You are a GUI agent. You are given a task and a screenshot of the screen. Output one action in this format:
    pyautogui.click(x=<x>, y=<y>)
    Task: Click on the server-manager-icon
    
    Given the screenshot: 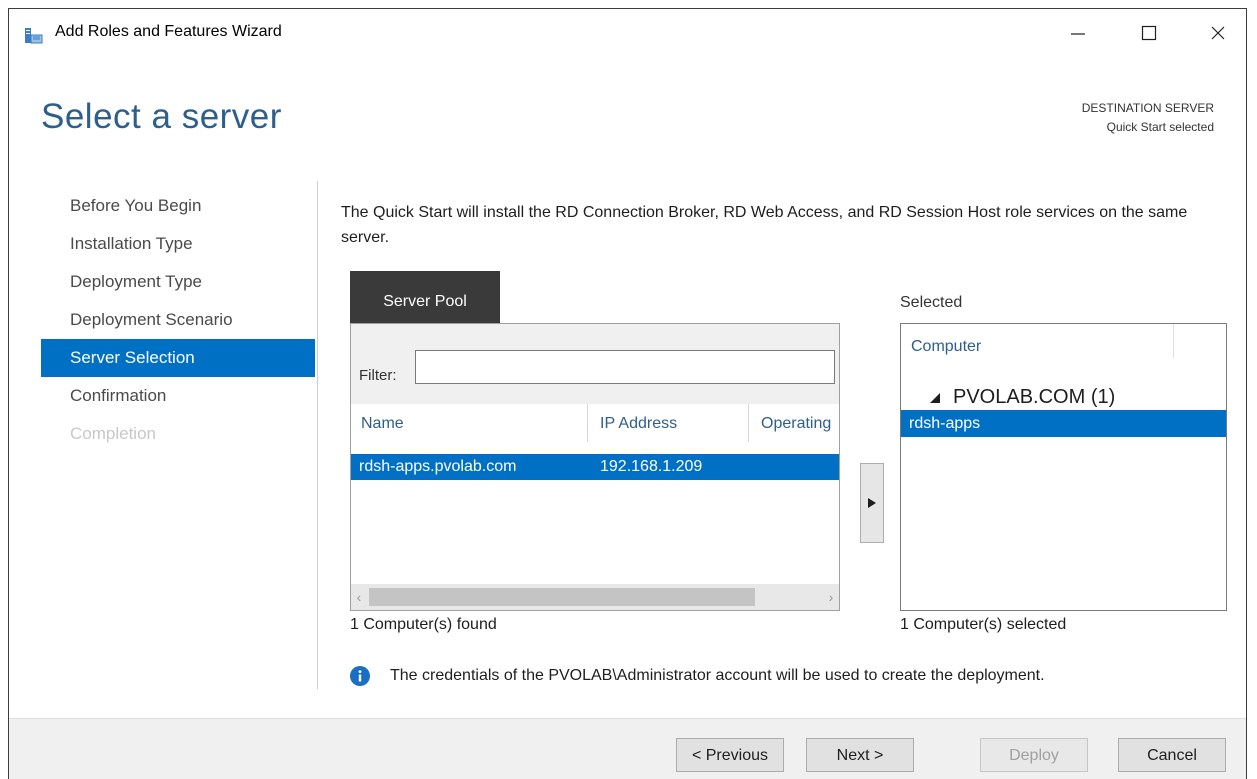 What is the action you would take?
    pyautogui.click(x=34, y=36)
    